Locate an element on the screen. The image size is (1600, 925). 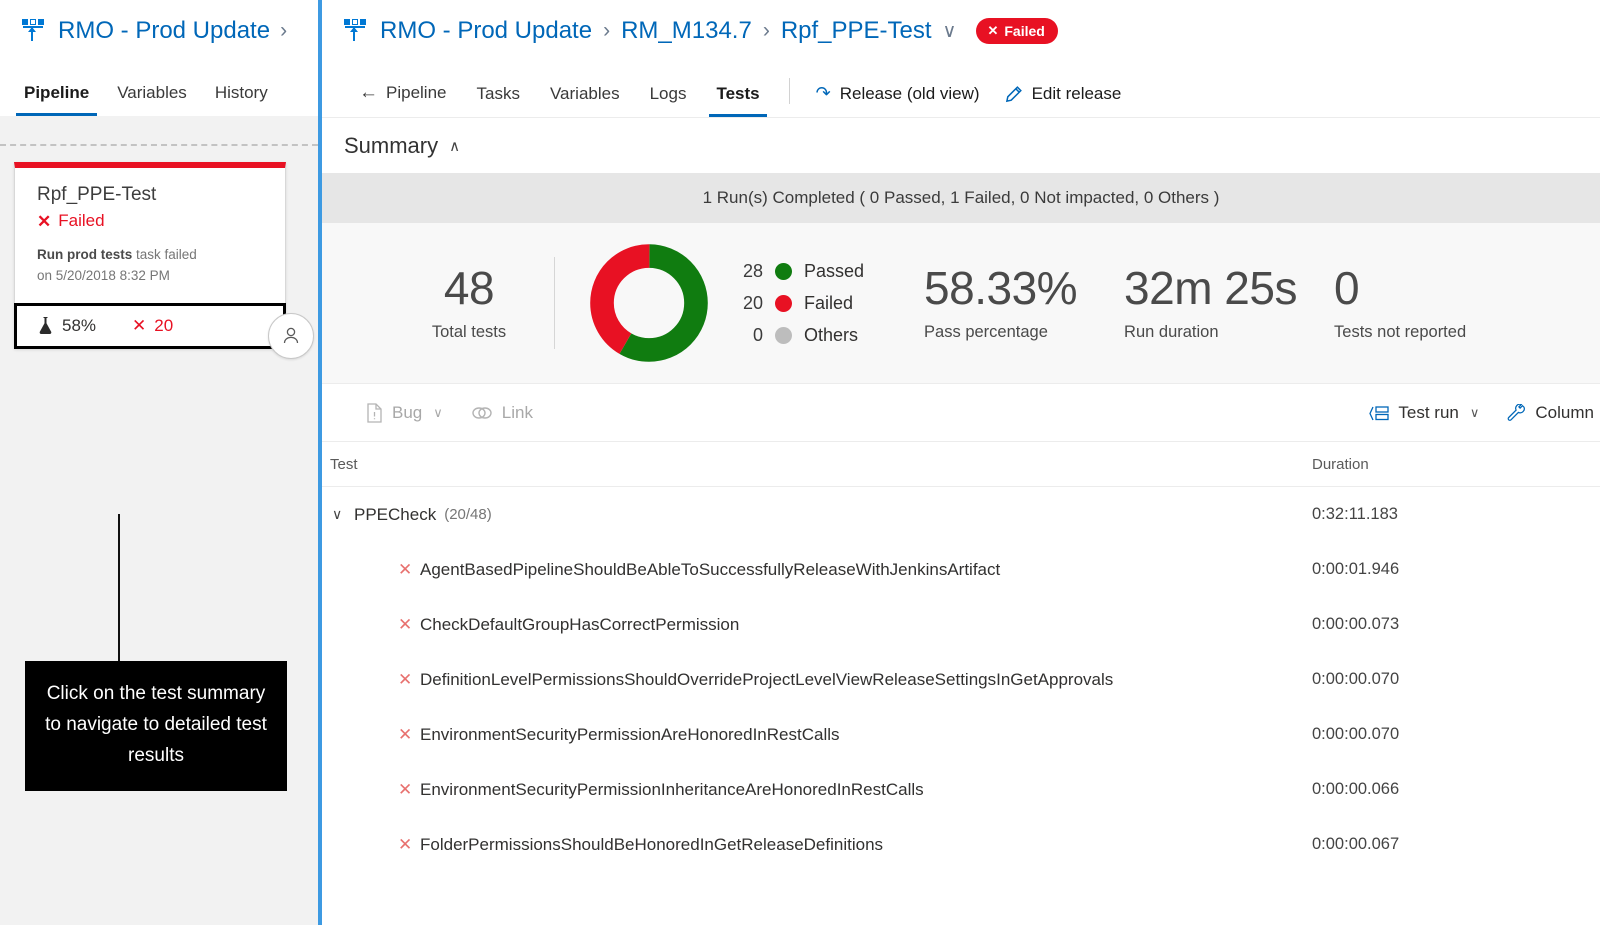
failed-count-metric: ✕ 20 is located at coordinates (152, 326).